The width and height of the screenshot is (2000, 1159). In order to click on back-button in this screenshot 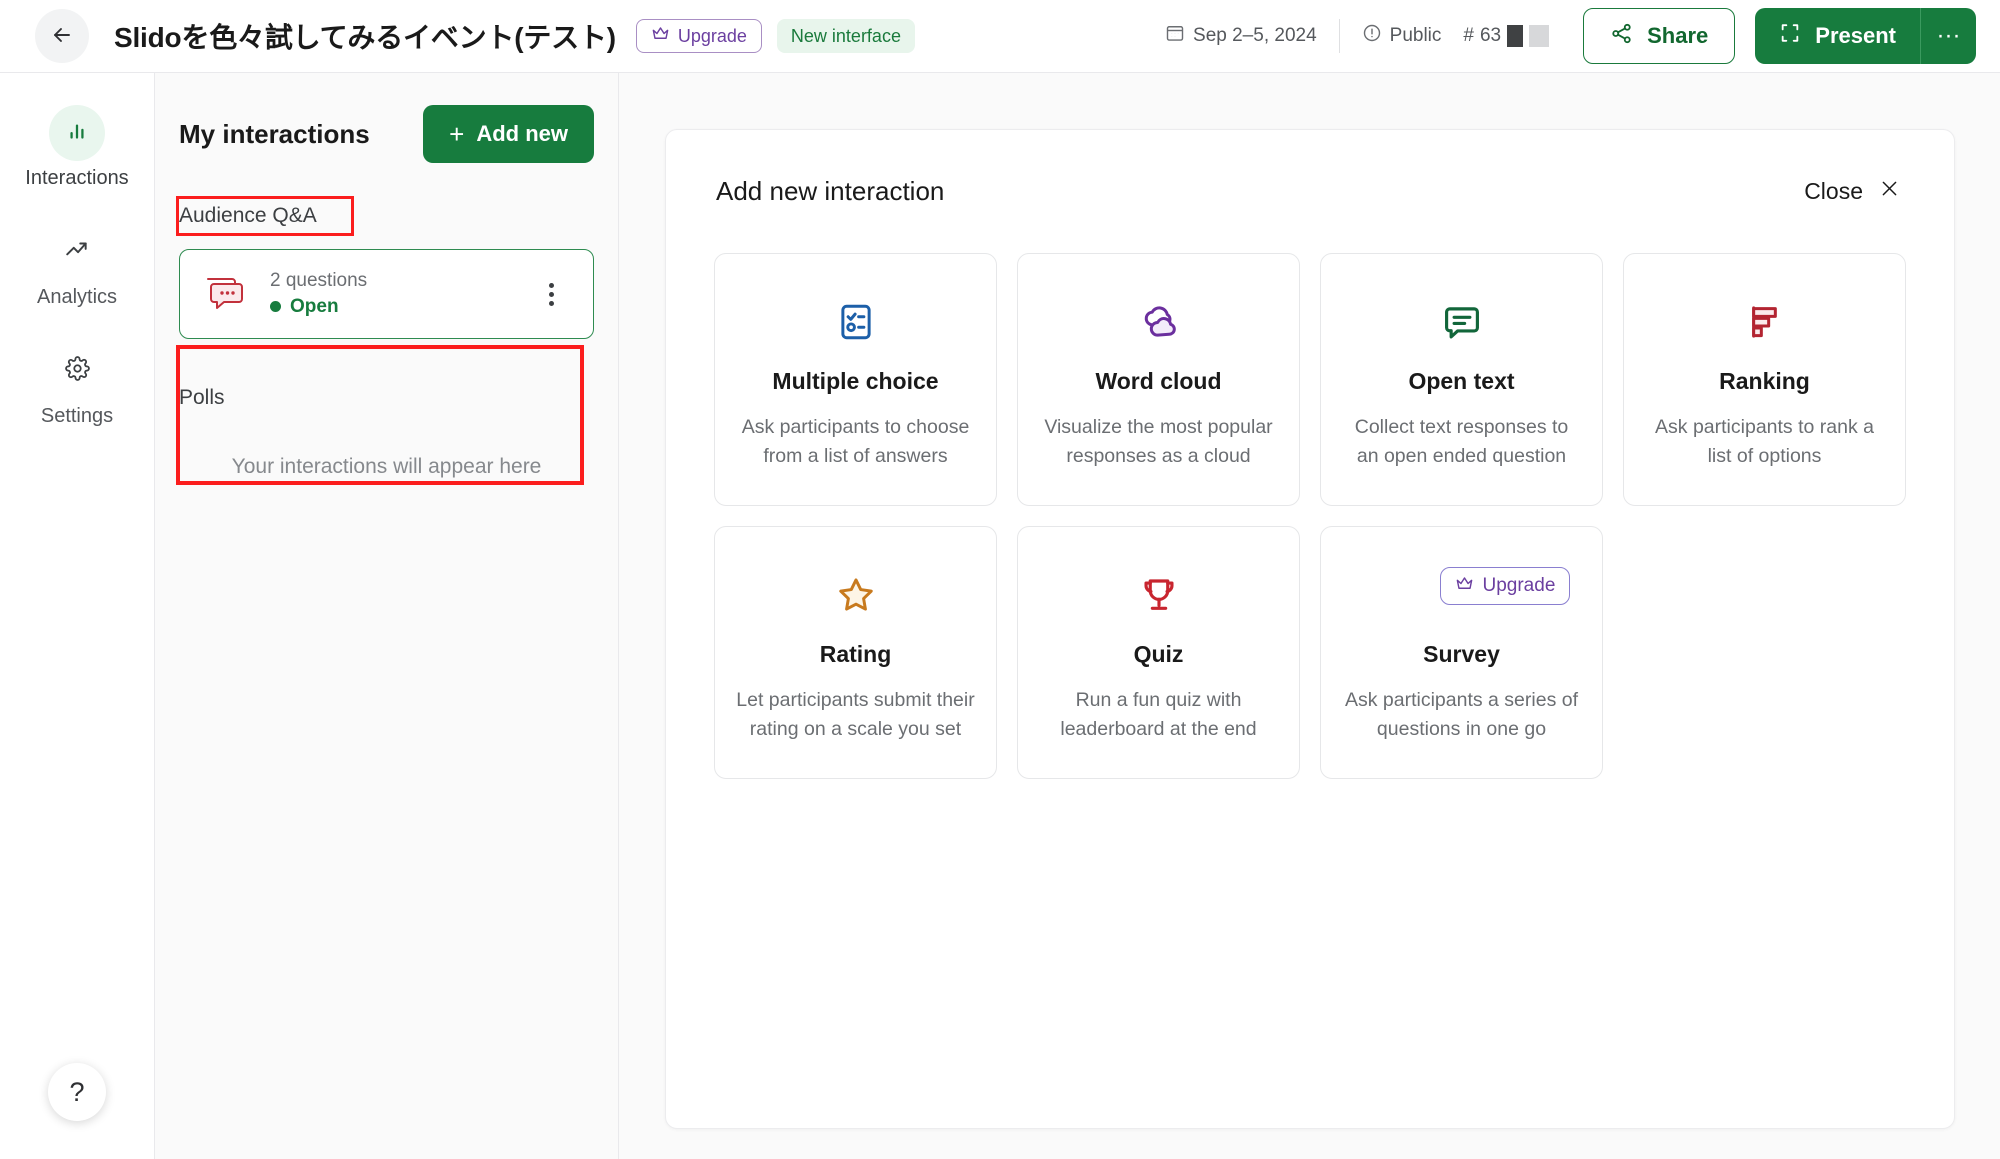, I will do `click(62, 36)`.